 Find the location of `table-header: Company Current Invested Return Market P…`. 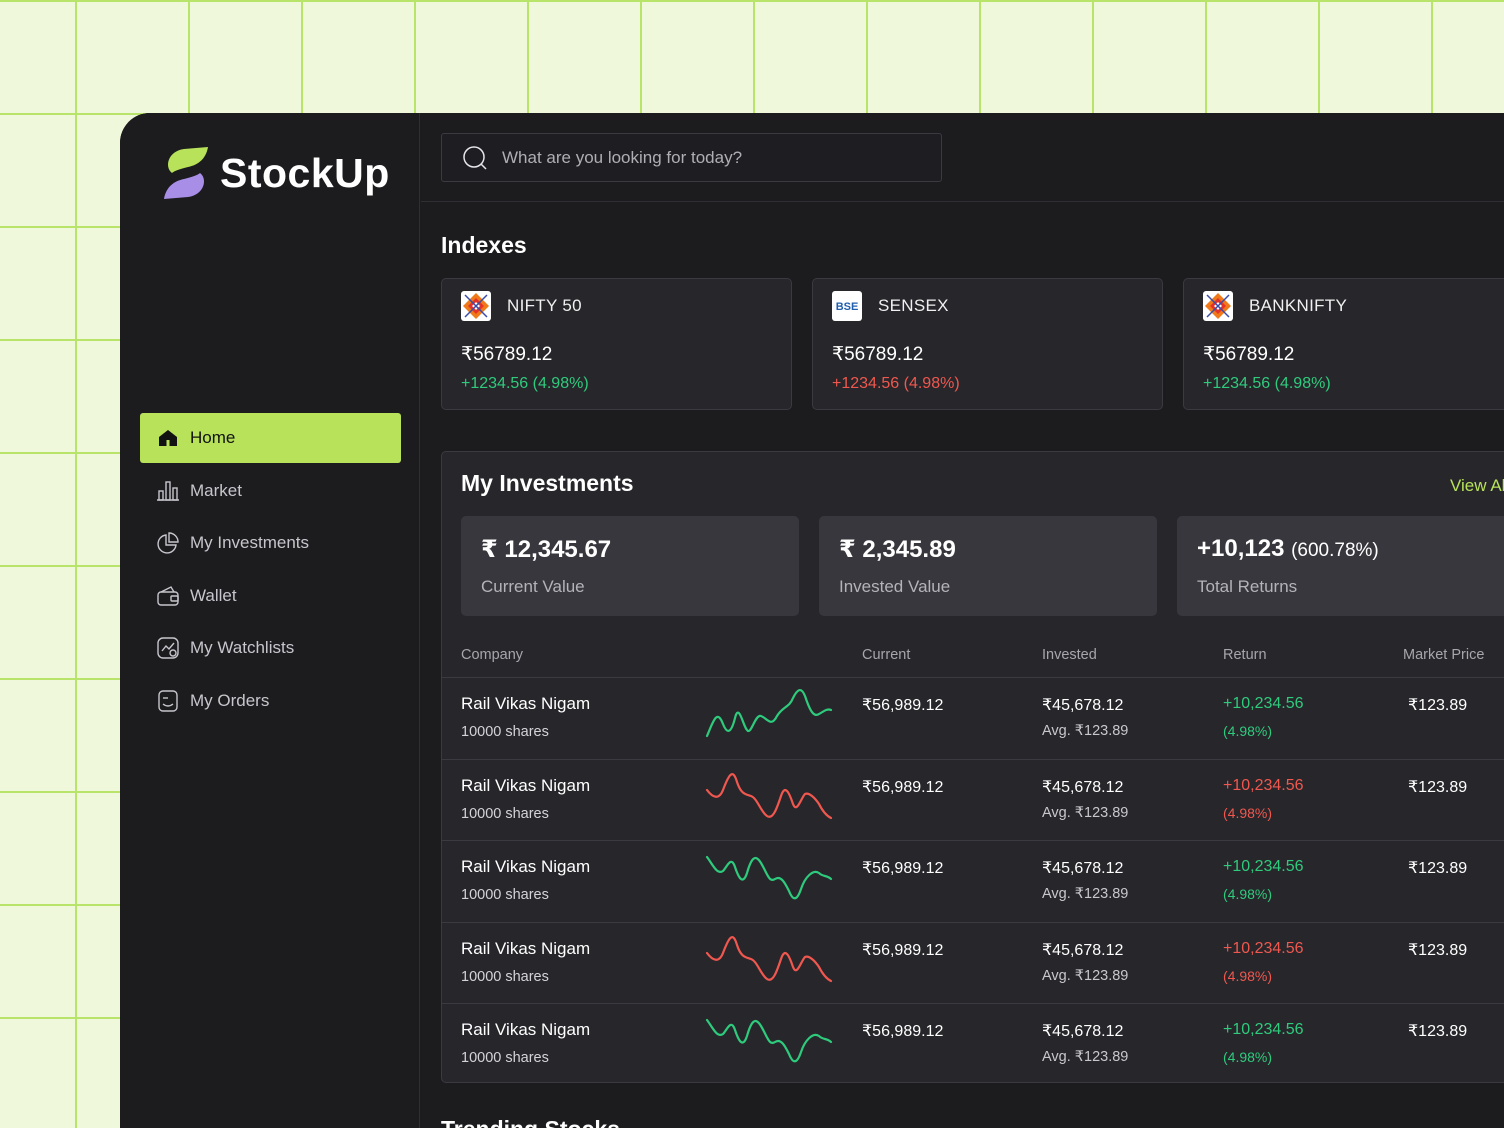

table-header: Company Current Invested Return Market P… is located at coordinates (973, 660).